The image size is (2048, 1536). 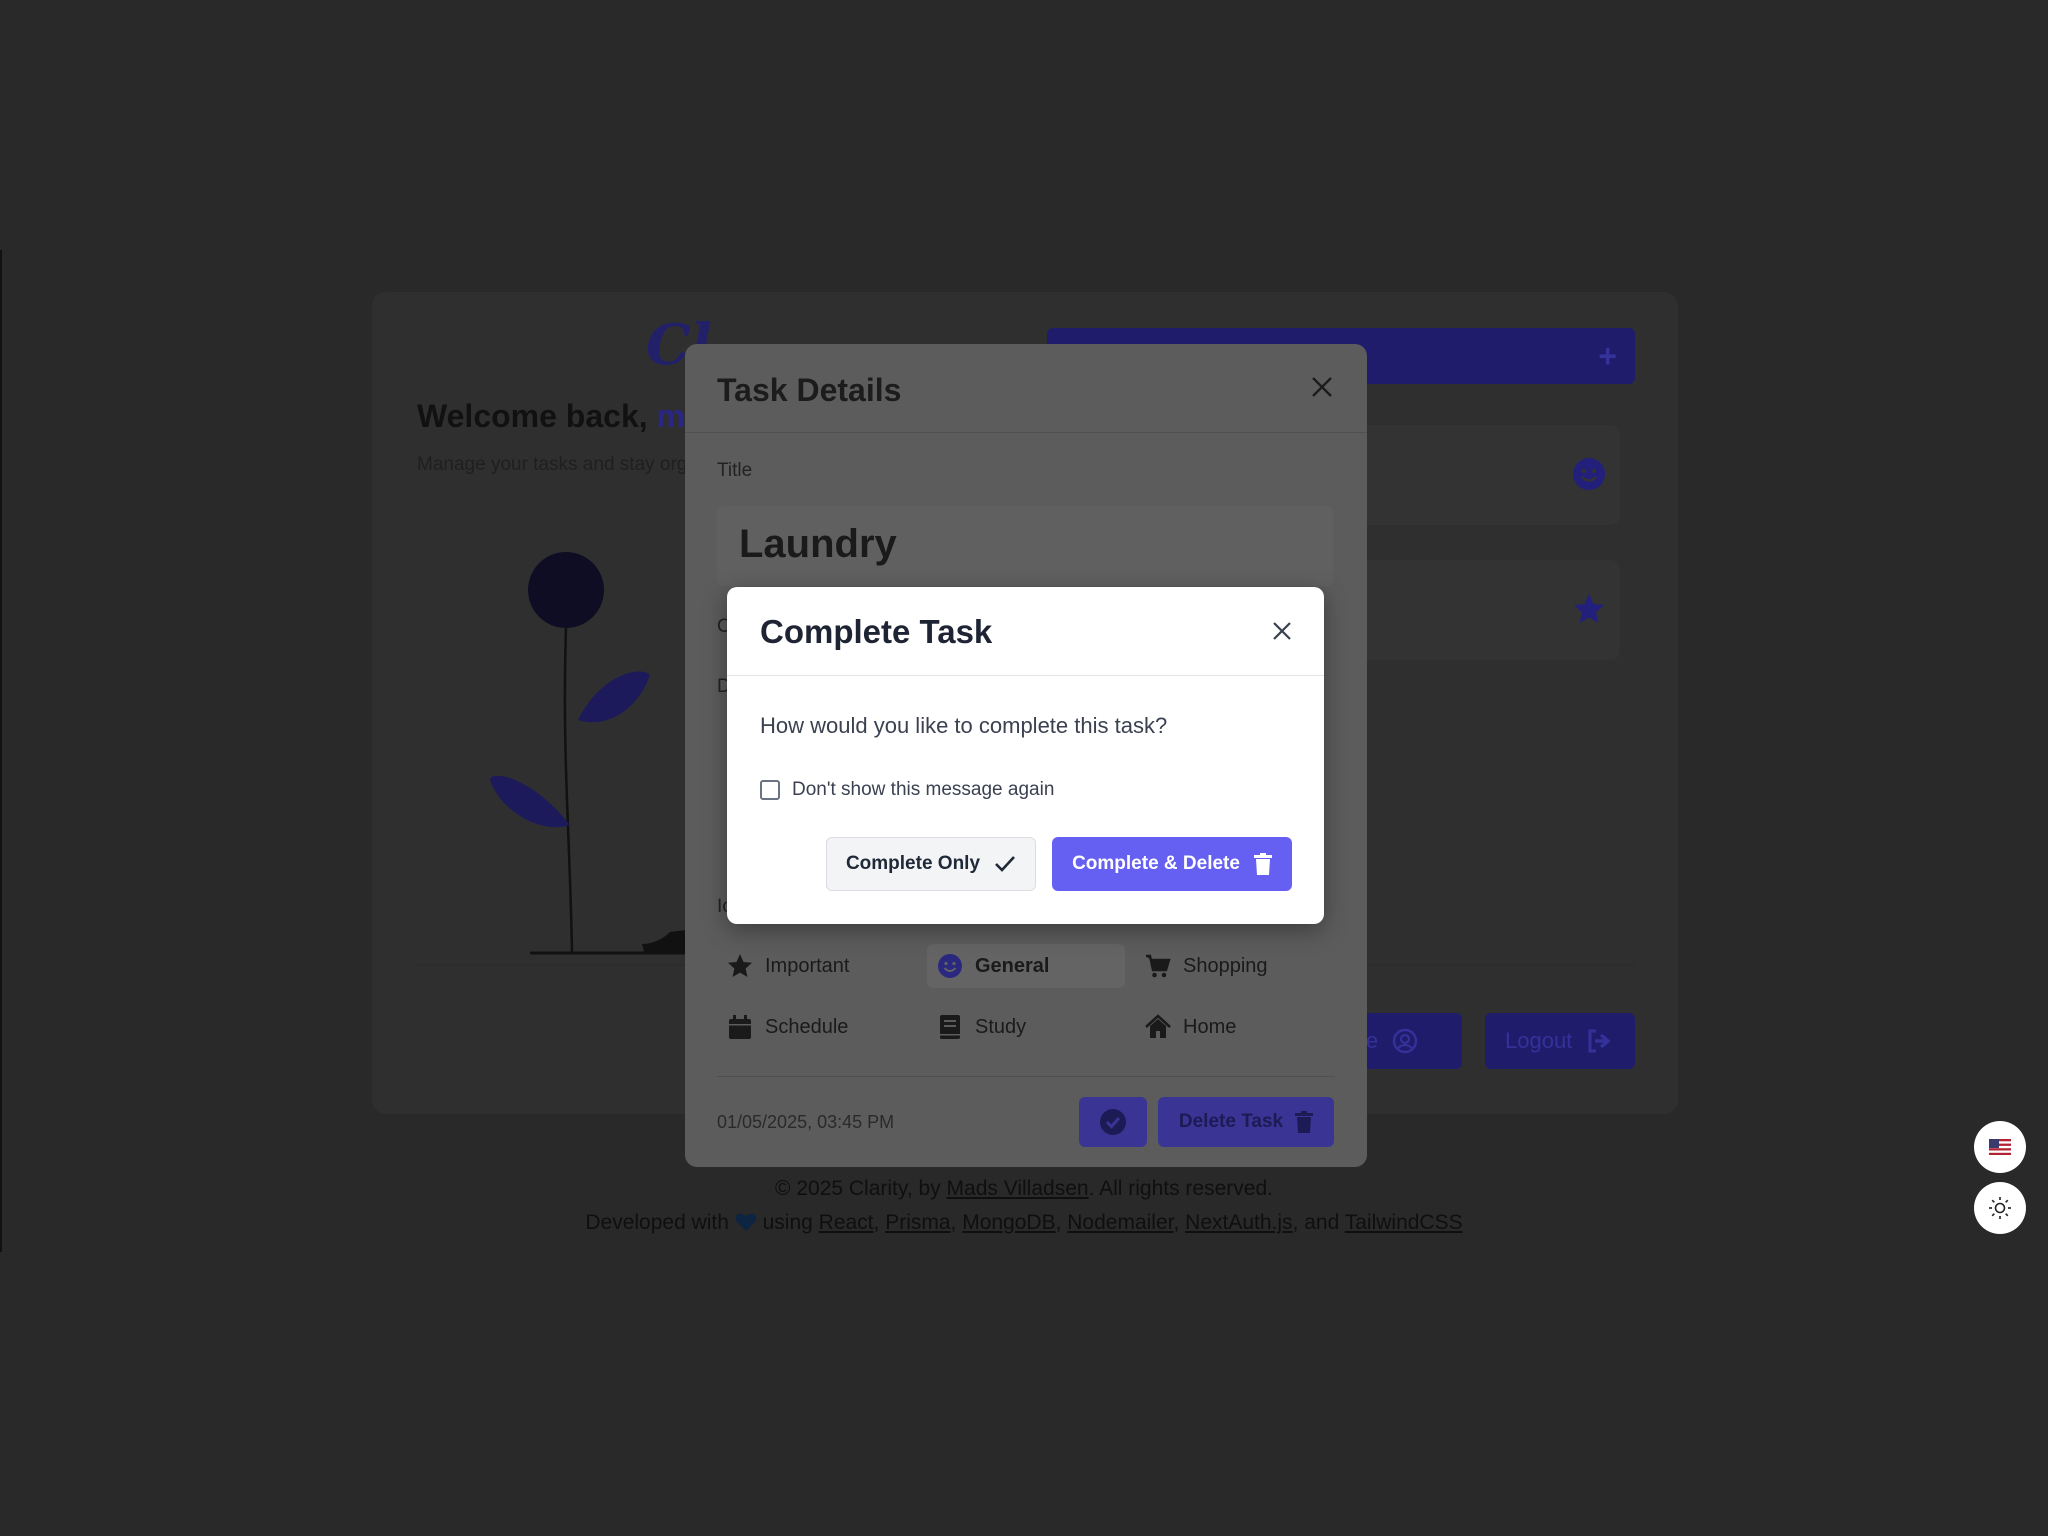 I want to click on check-circle-icon, so click(x=1113, y=1122).